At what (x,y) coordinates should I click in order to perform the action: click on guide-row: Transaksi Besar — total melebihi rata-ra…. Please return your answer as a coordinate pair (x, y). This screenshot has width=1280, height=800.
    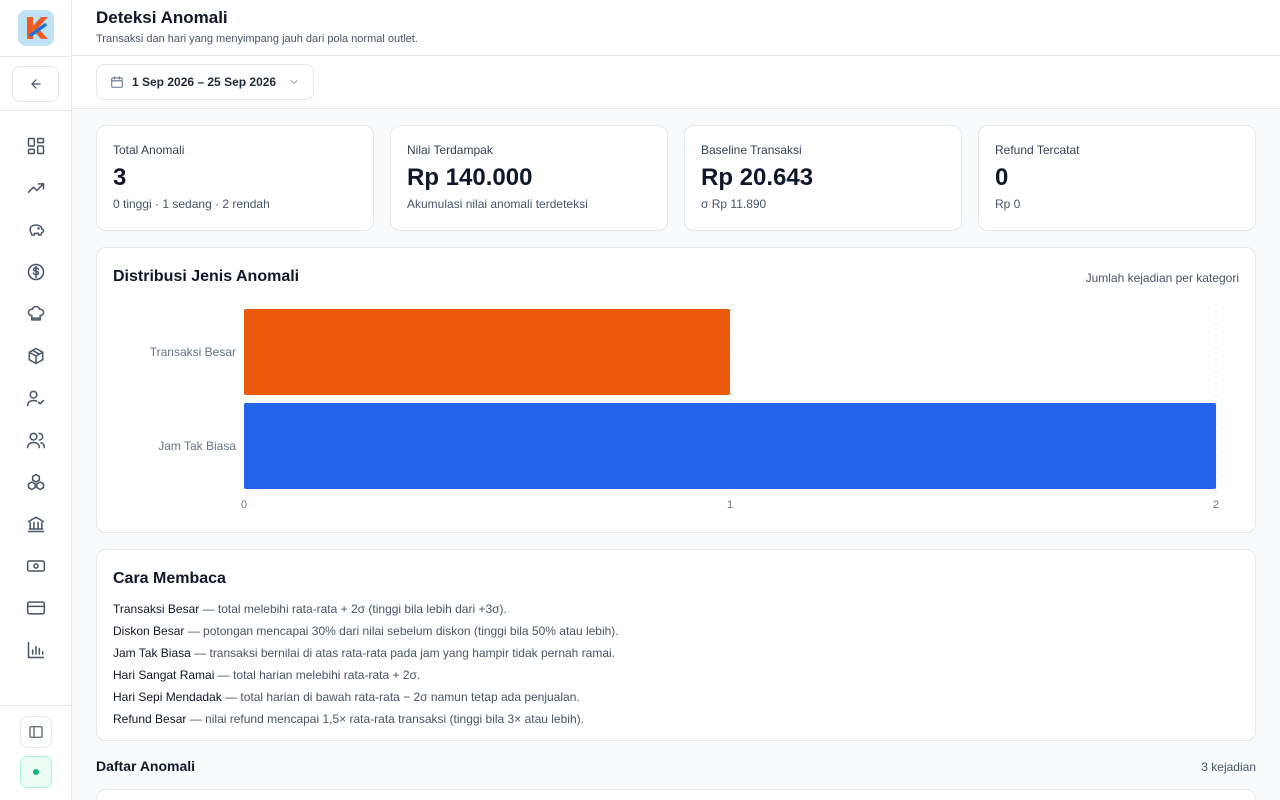
    Looking at the image, I should click on (366, 609).